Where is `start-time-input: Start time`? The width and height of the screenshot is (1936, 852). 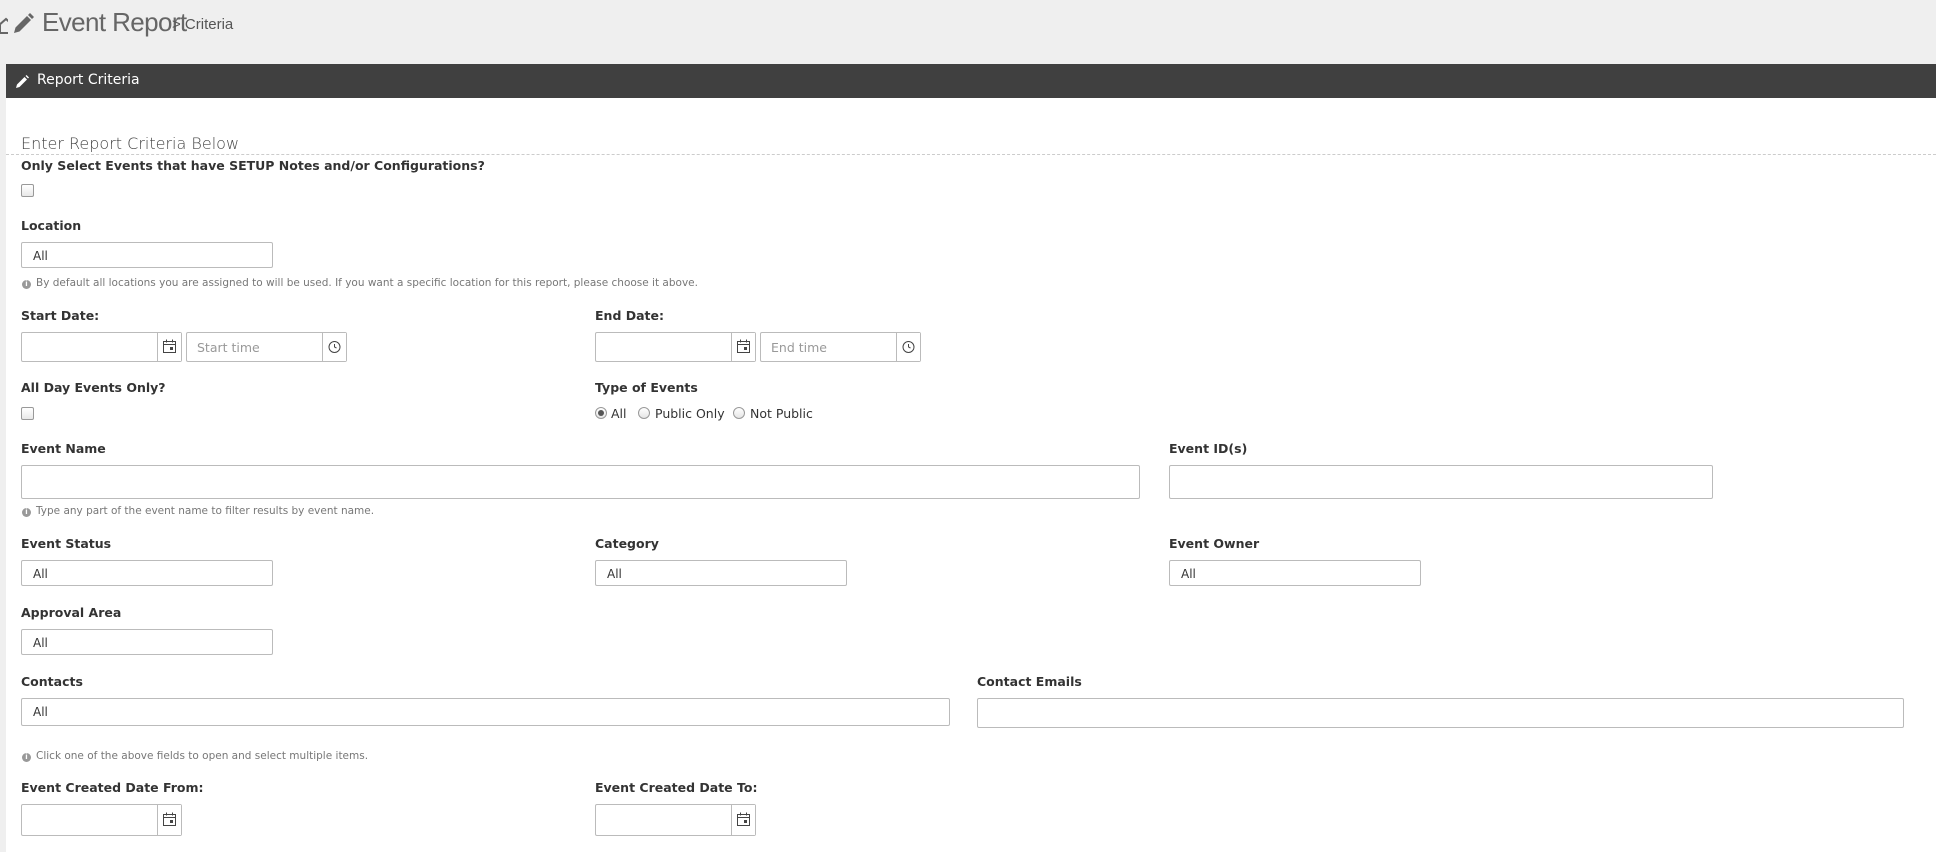
start-time-input: Start time is located at coordinates (266, 347).